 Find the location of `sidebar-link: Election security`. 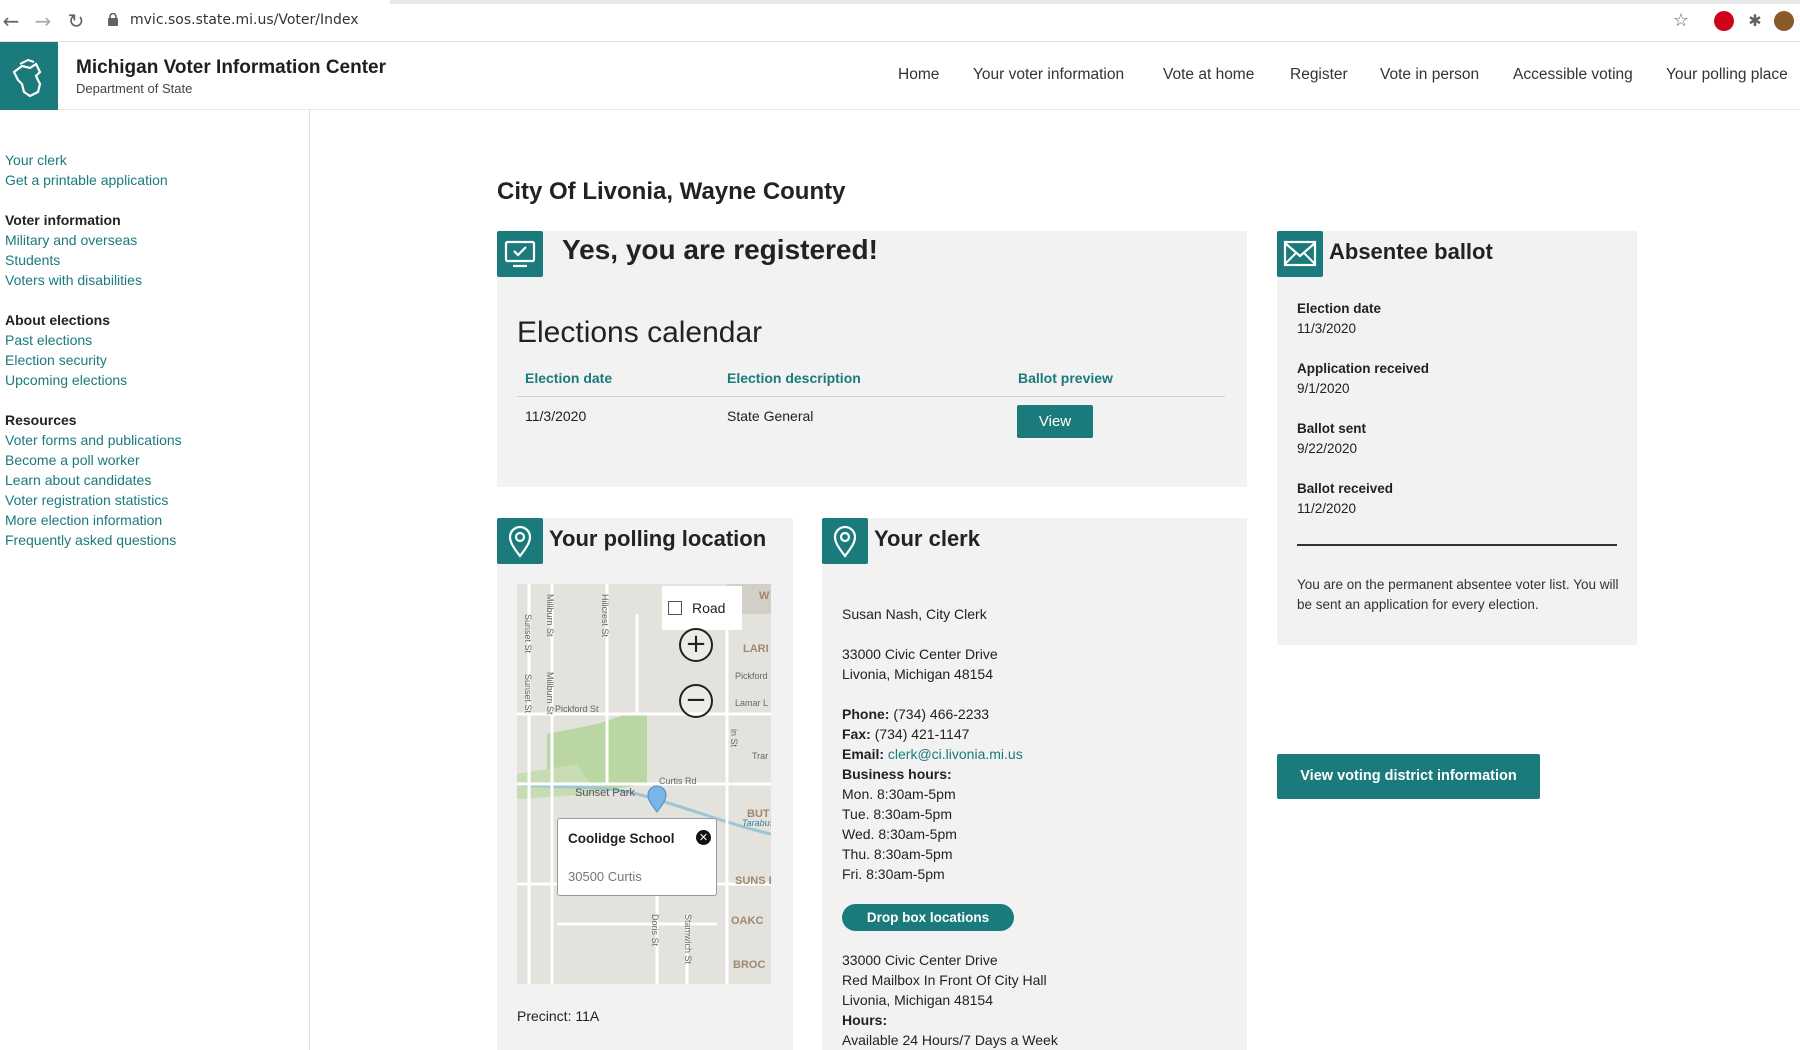

sidebar-link: Election security is located at coordinates (66, 360).